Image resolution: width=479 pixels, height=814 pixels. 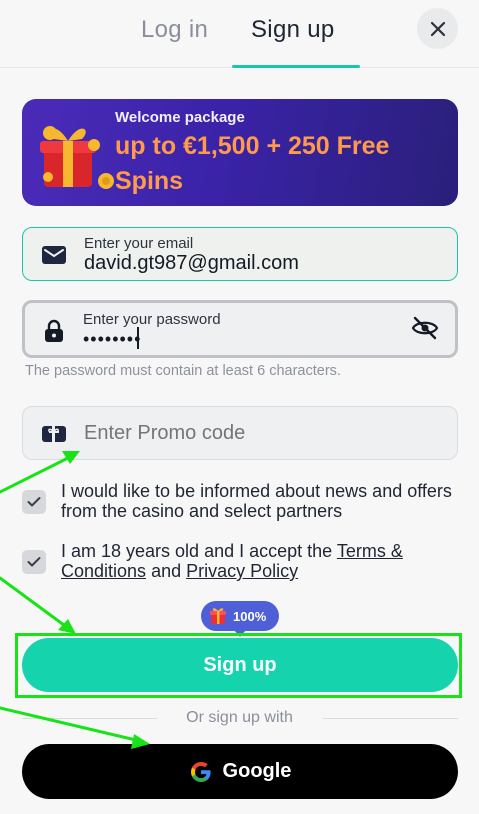 I want to click on age-consent-and: and, so click(x=166, y=571).